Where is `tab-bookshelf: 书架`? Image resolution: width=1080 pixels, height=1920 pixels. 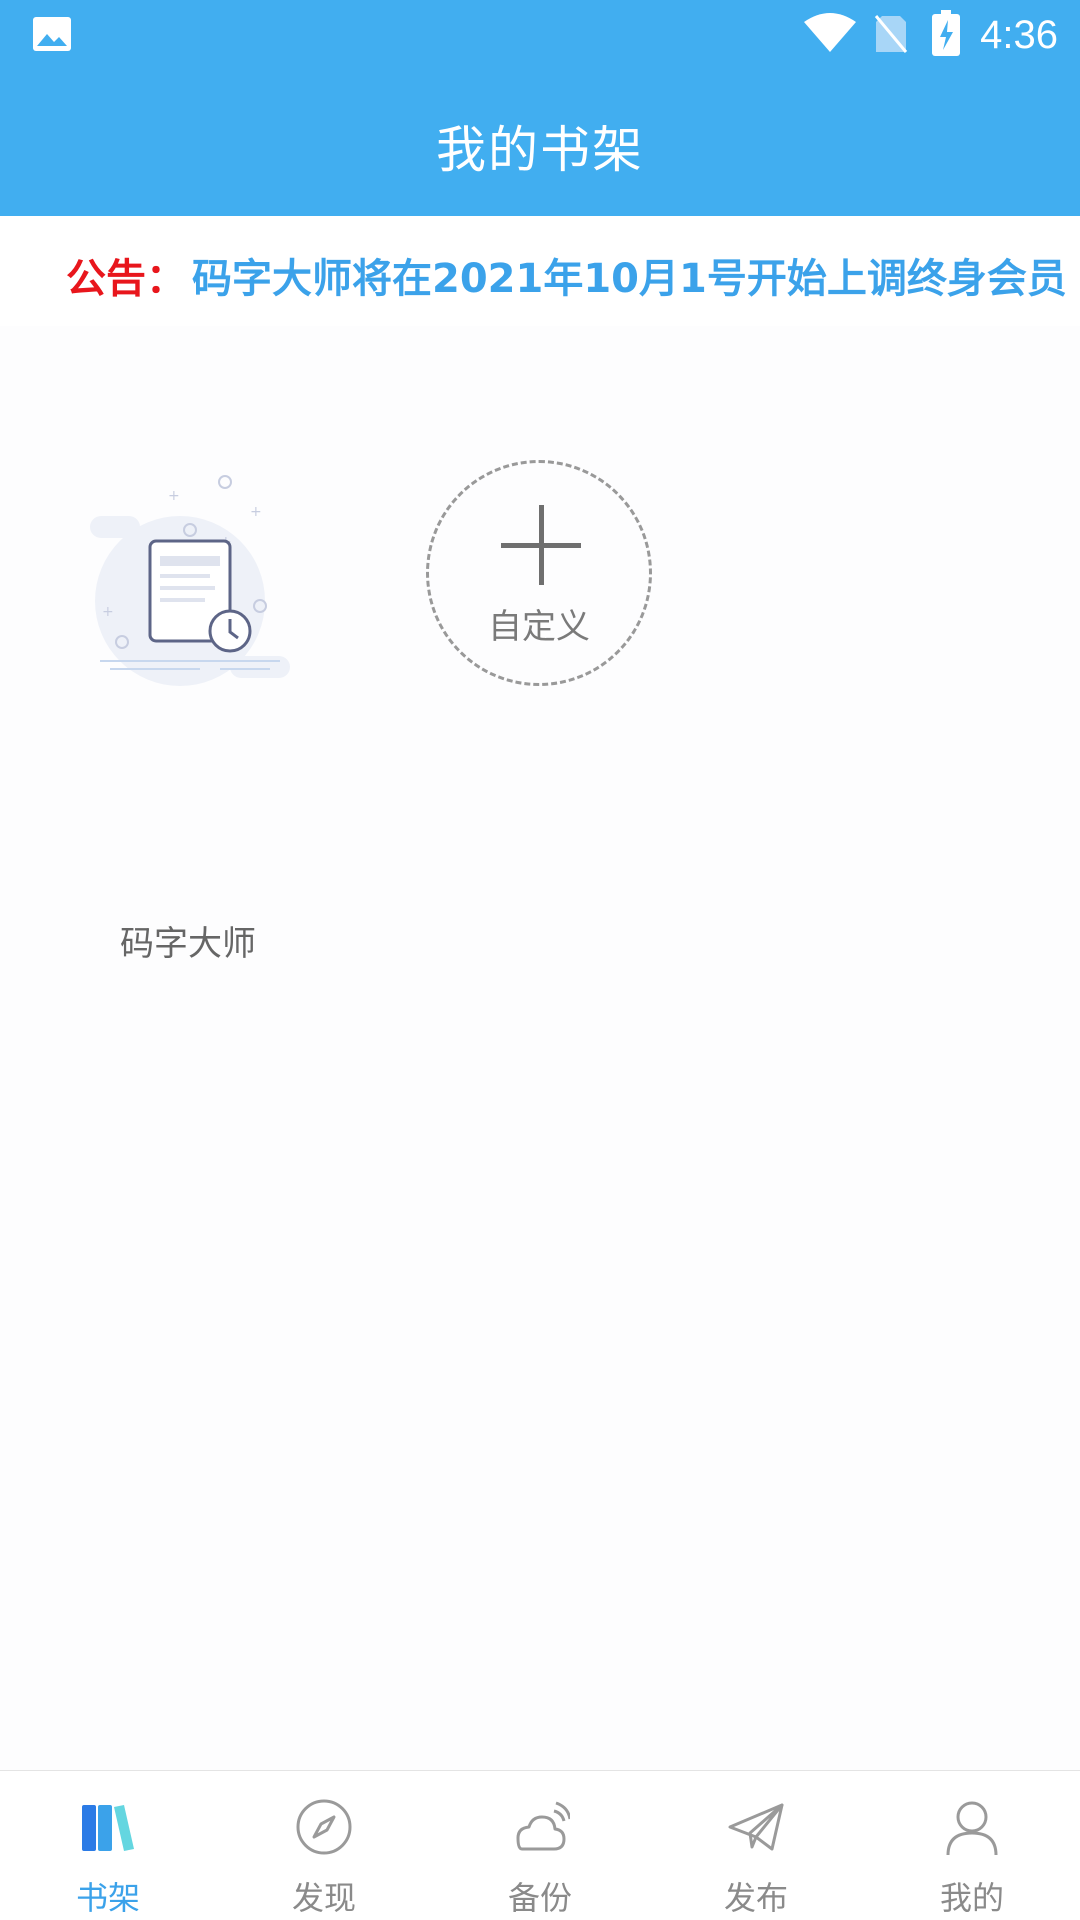
tab-bookshelf: 书架 is located at coordinates (108, 1845).